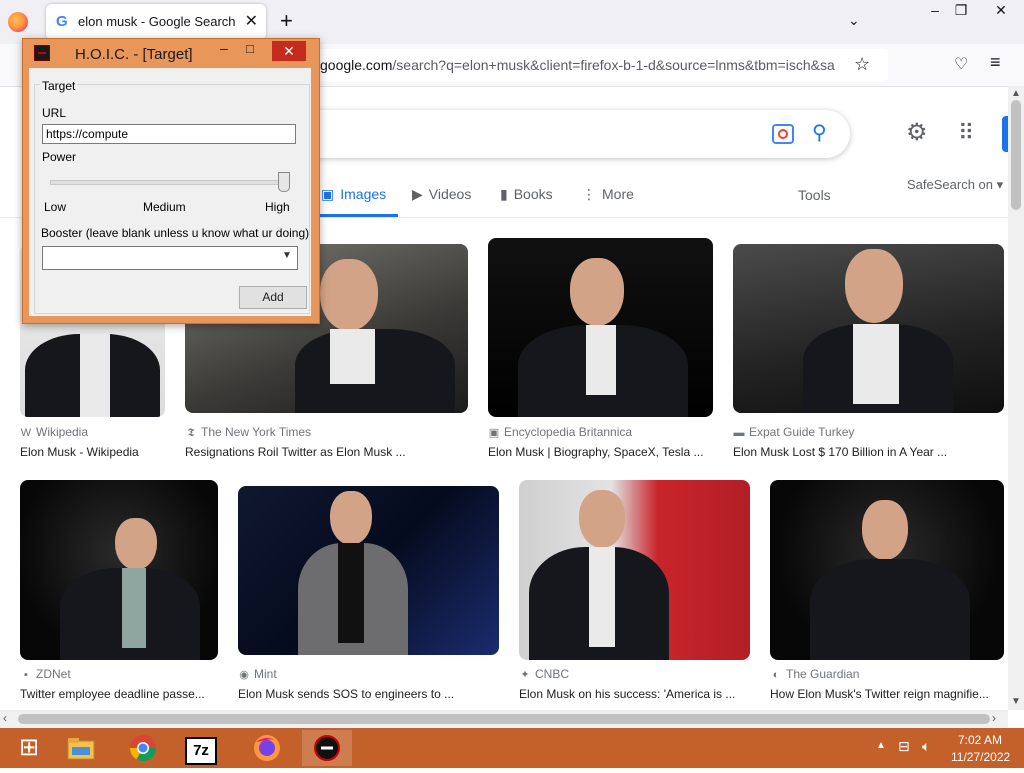 The image size is (1024, 773). I want to click on result-source: 𝕿 The New York Times, so click(248, 432).